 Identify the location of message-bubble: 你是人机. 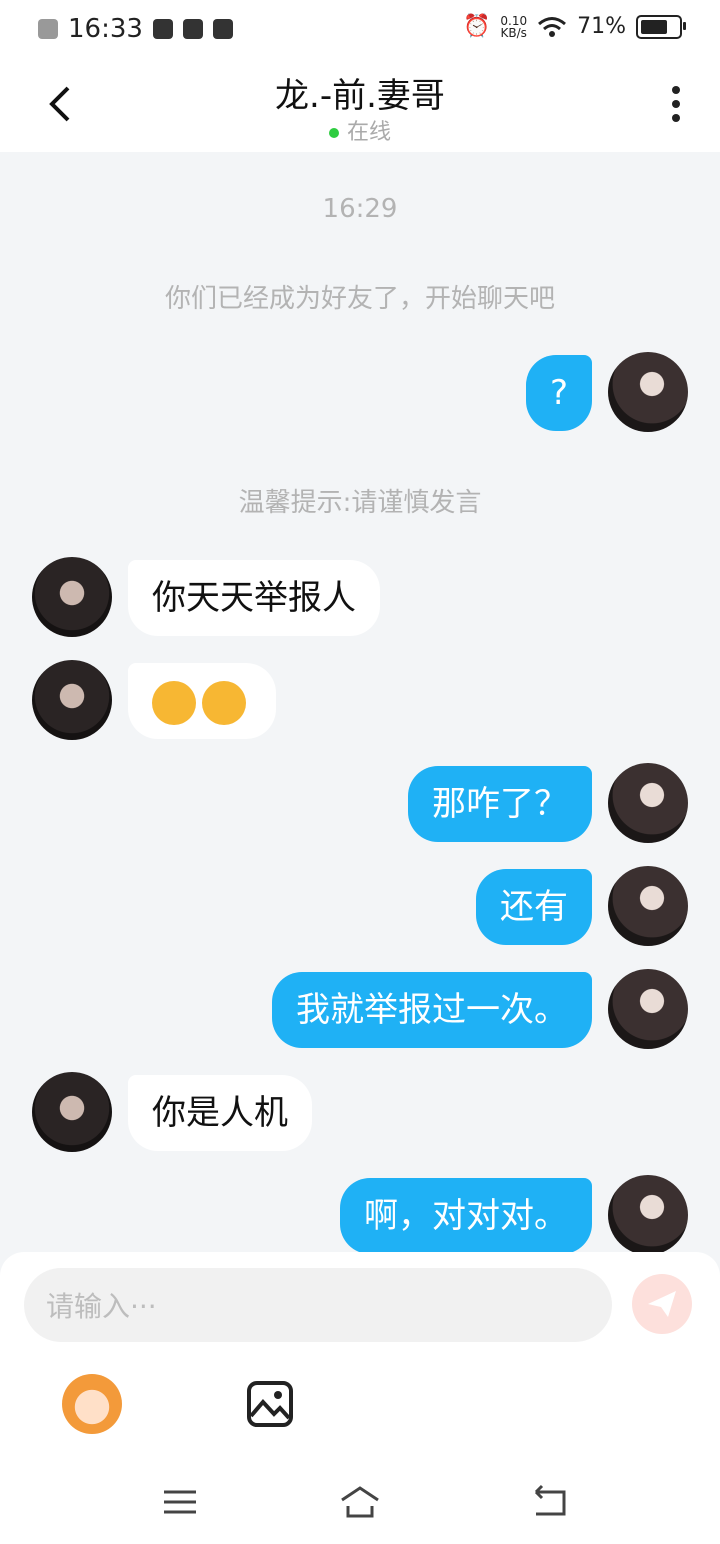
(220, 1113).